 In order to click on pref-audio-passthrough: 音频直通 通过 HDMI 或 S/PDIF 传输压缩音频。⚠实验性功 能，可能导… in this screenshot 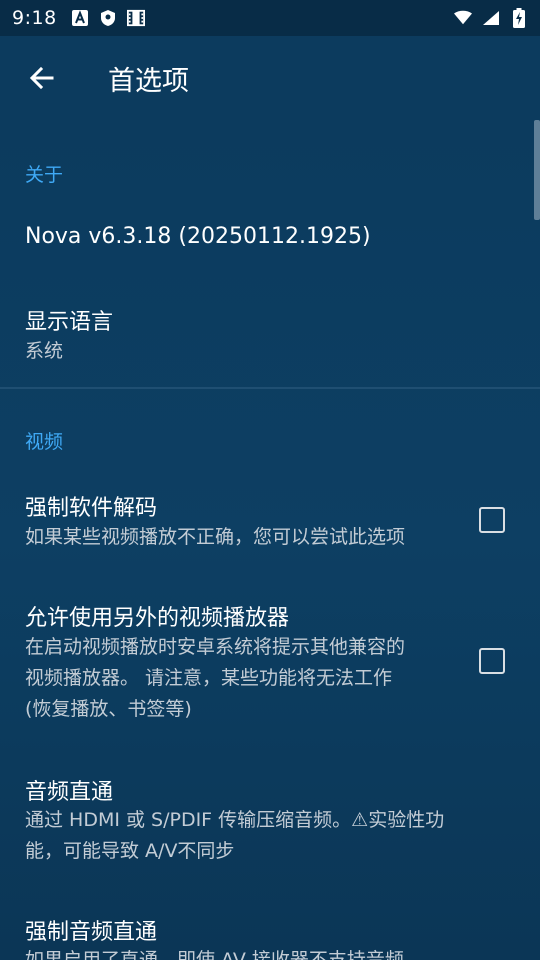, I will do `click(270, 815)`.